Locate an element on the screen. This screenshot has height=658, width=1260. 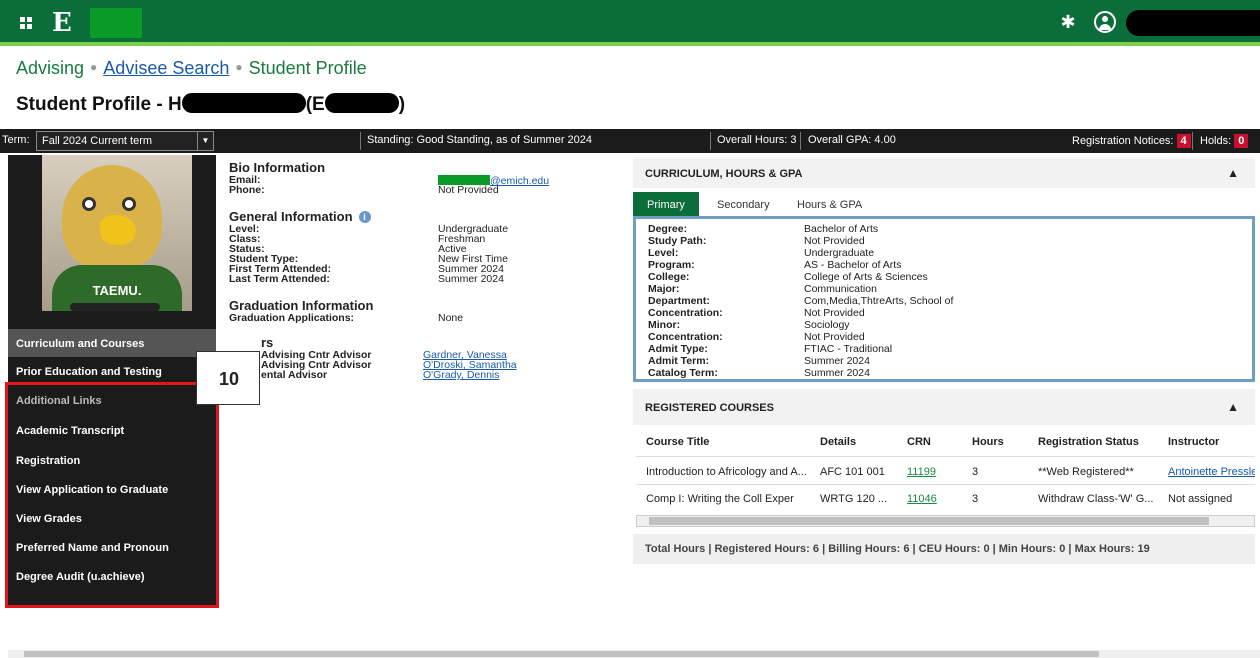
logo-redaction is located at coordinates (116, 23).